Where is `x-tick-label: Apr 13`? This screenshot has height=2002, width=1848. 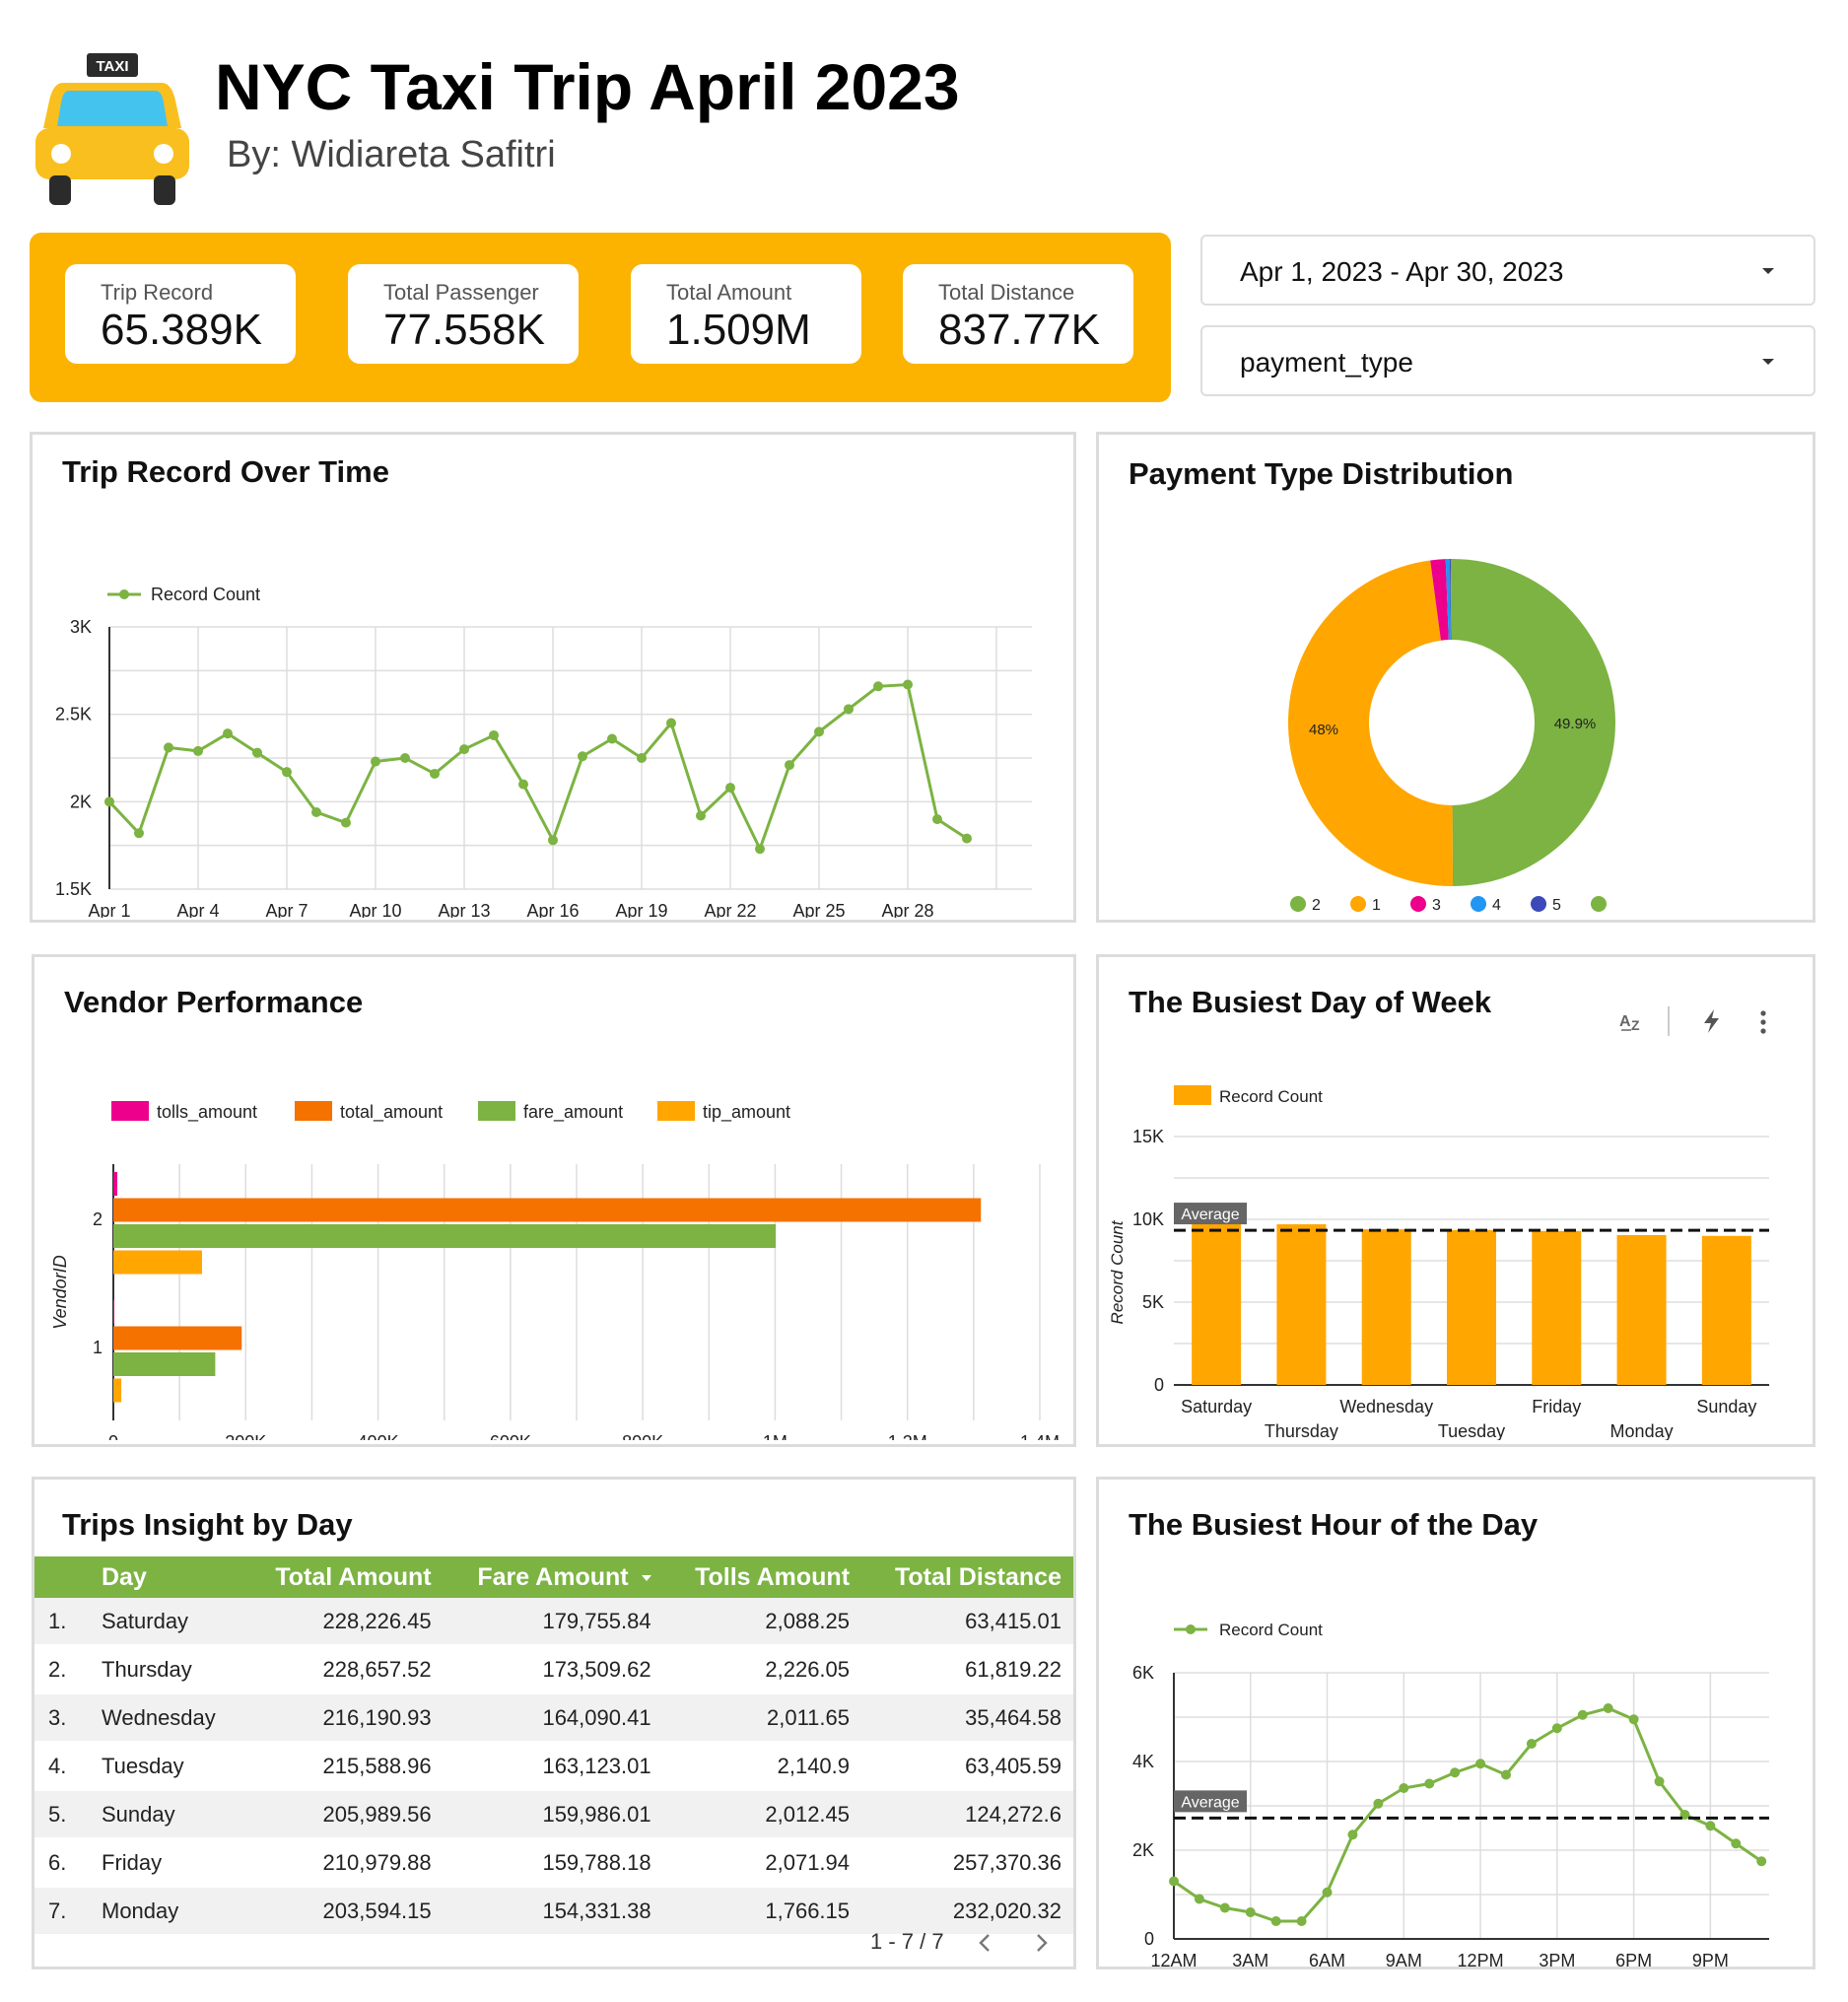
x-tick-label: Apr 13 is located at coordinates (464, 909).